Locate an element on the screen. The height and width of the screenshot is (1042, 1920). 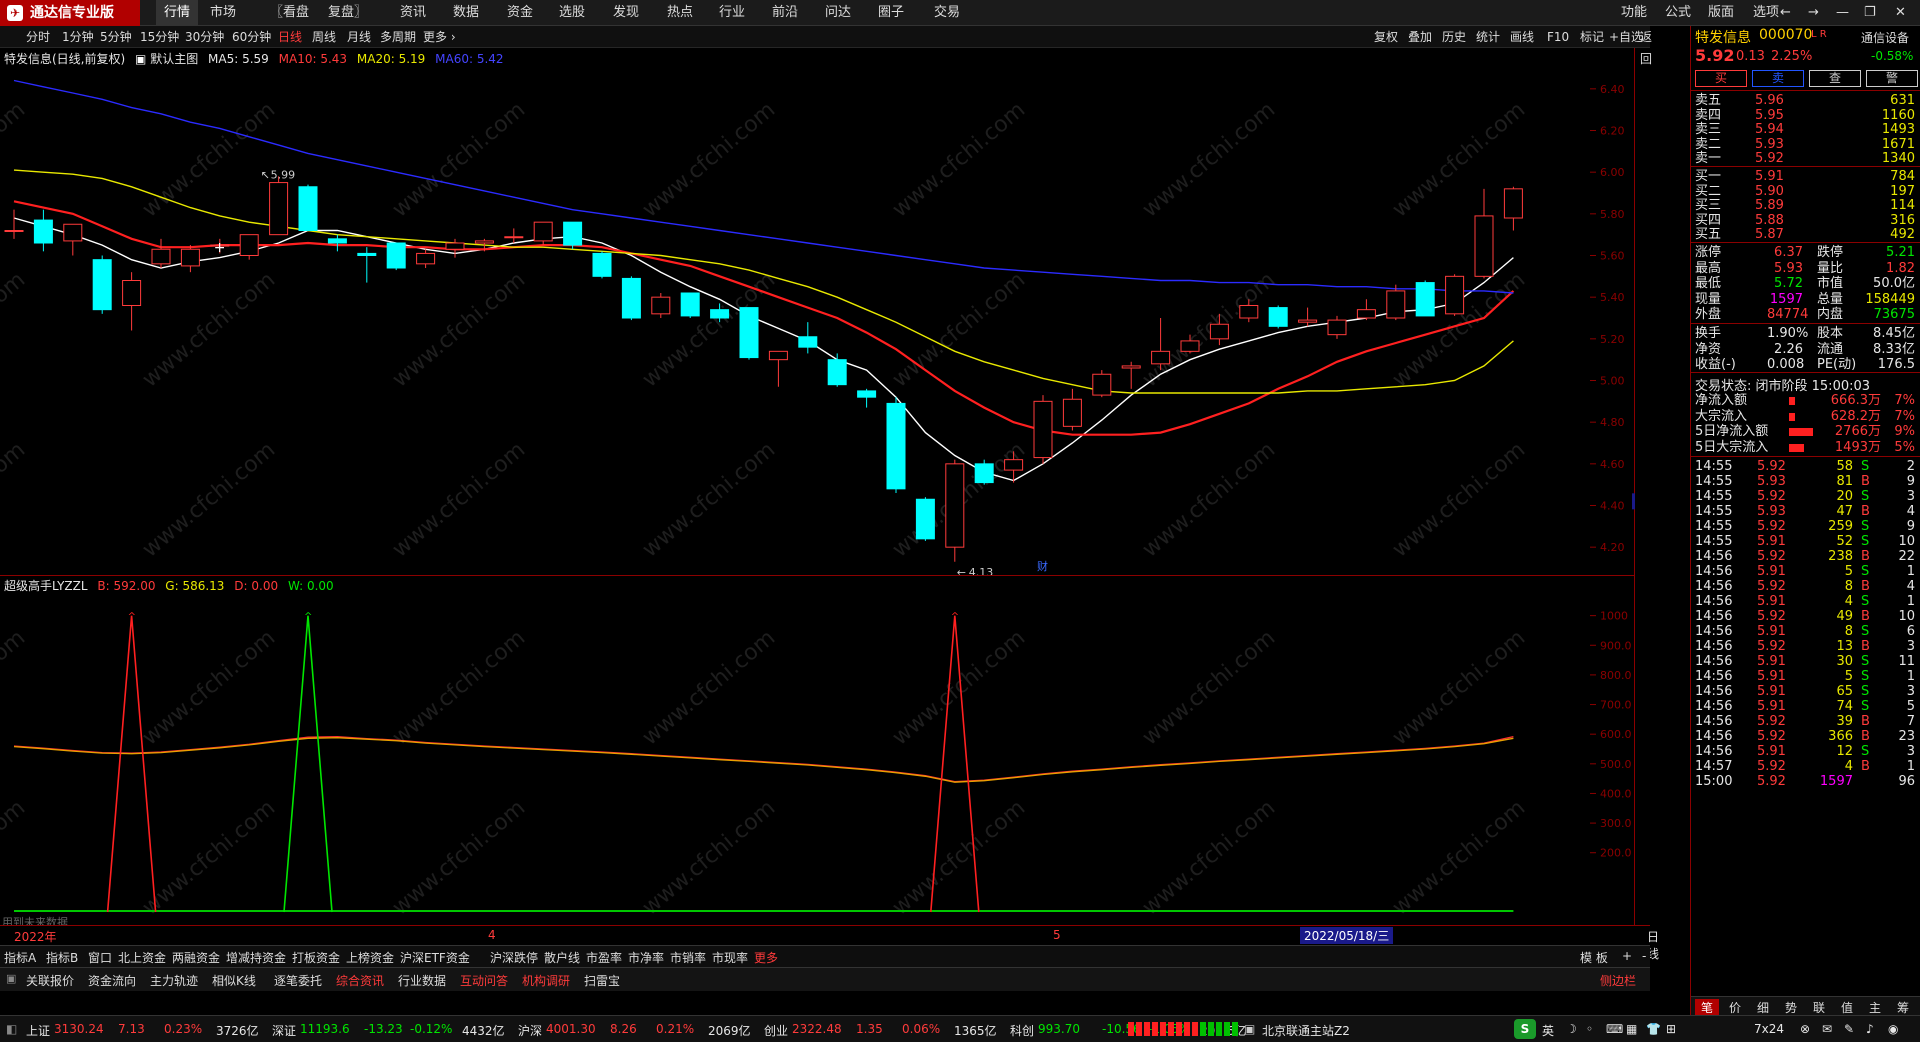
action-button-2: 查 is located at coordinates (1835, 78).